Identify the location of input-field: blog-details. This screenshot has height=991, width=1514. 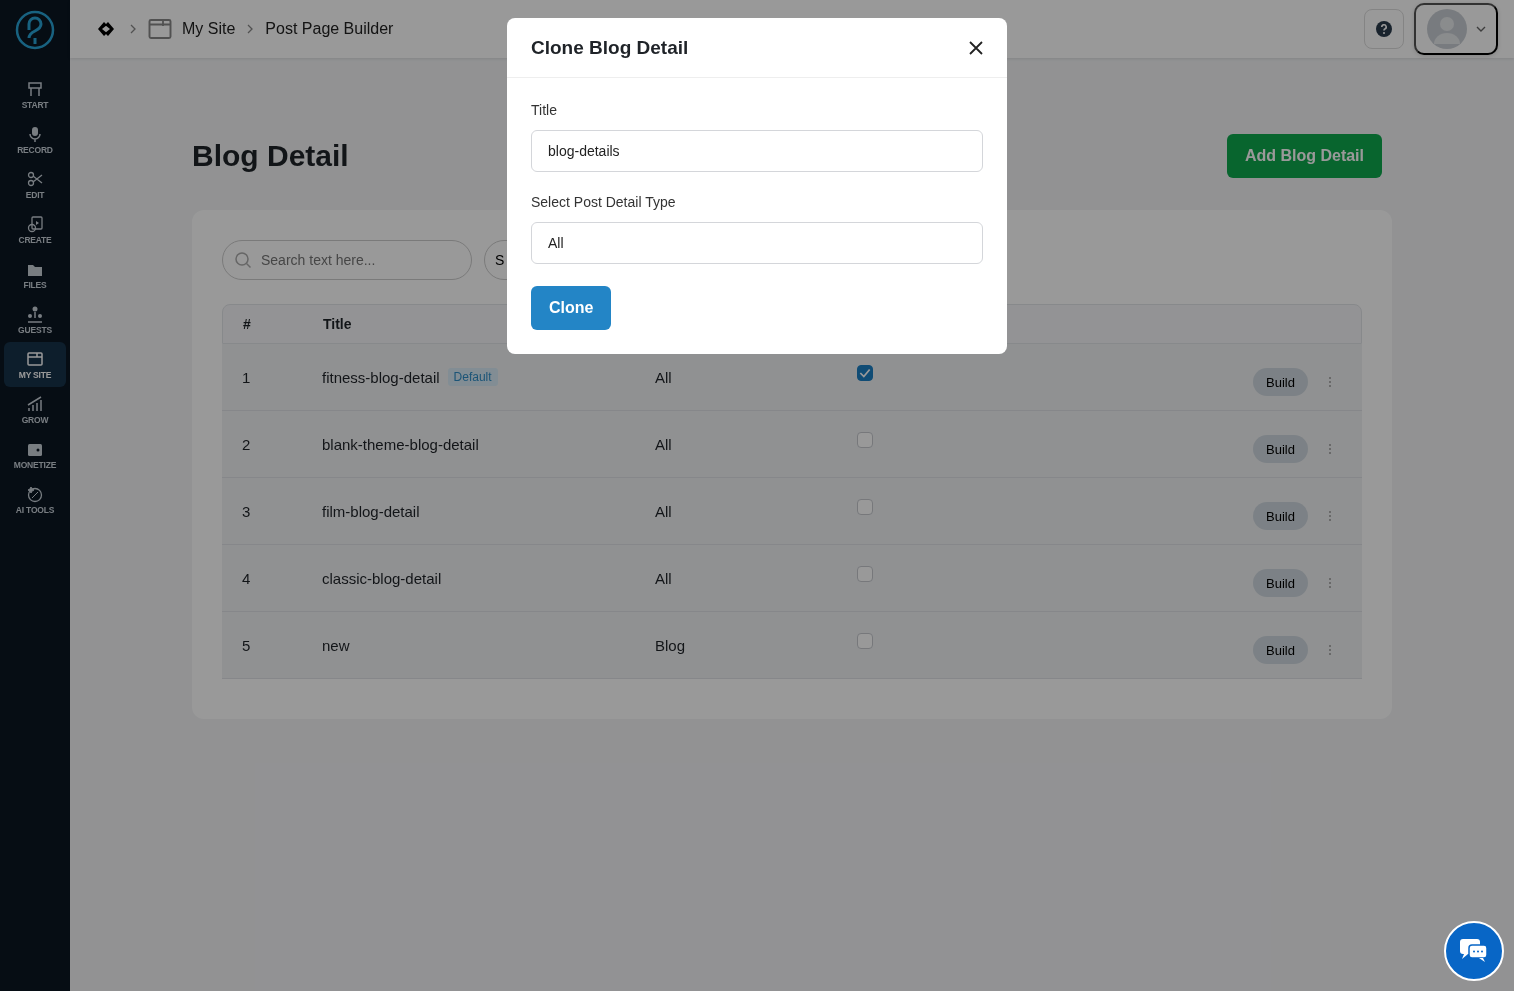
(757, 151).